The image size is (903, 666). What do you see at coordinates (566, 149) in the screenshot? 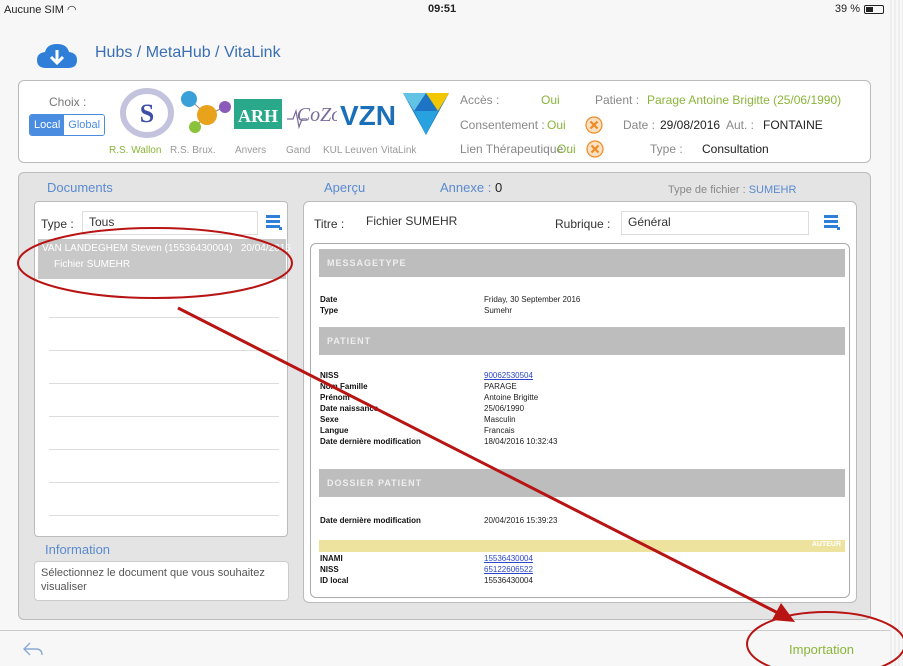
I see `lien-therapeutique-value: Oui` at bounding box center [566, 149].